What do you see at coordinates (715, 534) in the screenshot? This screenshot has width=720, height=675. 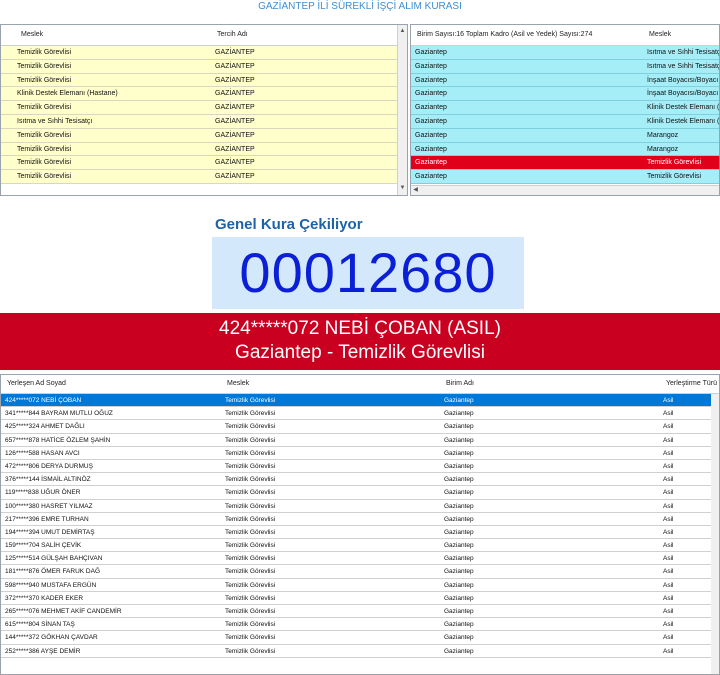 I see `vertical-scrollbar` at bounding box center [715, 534].